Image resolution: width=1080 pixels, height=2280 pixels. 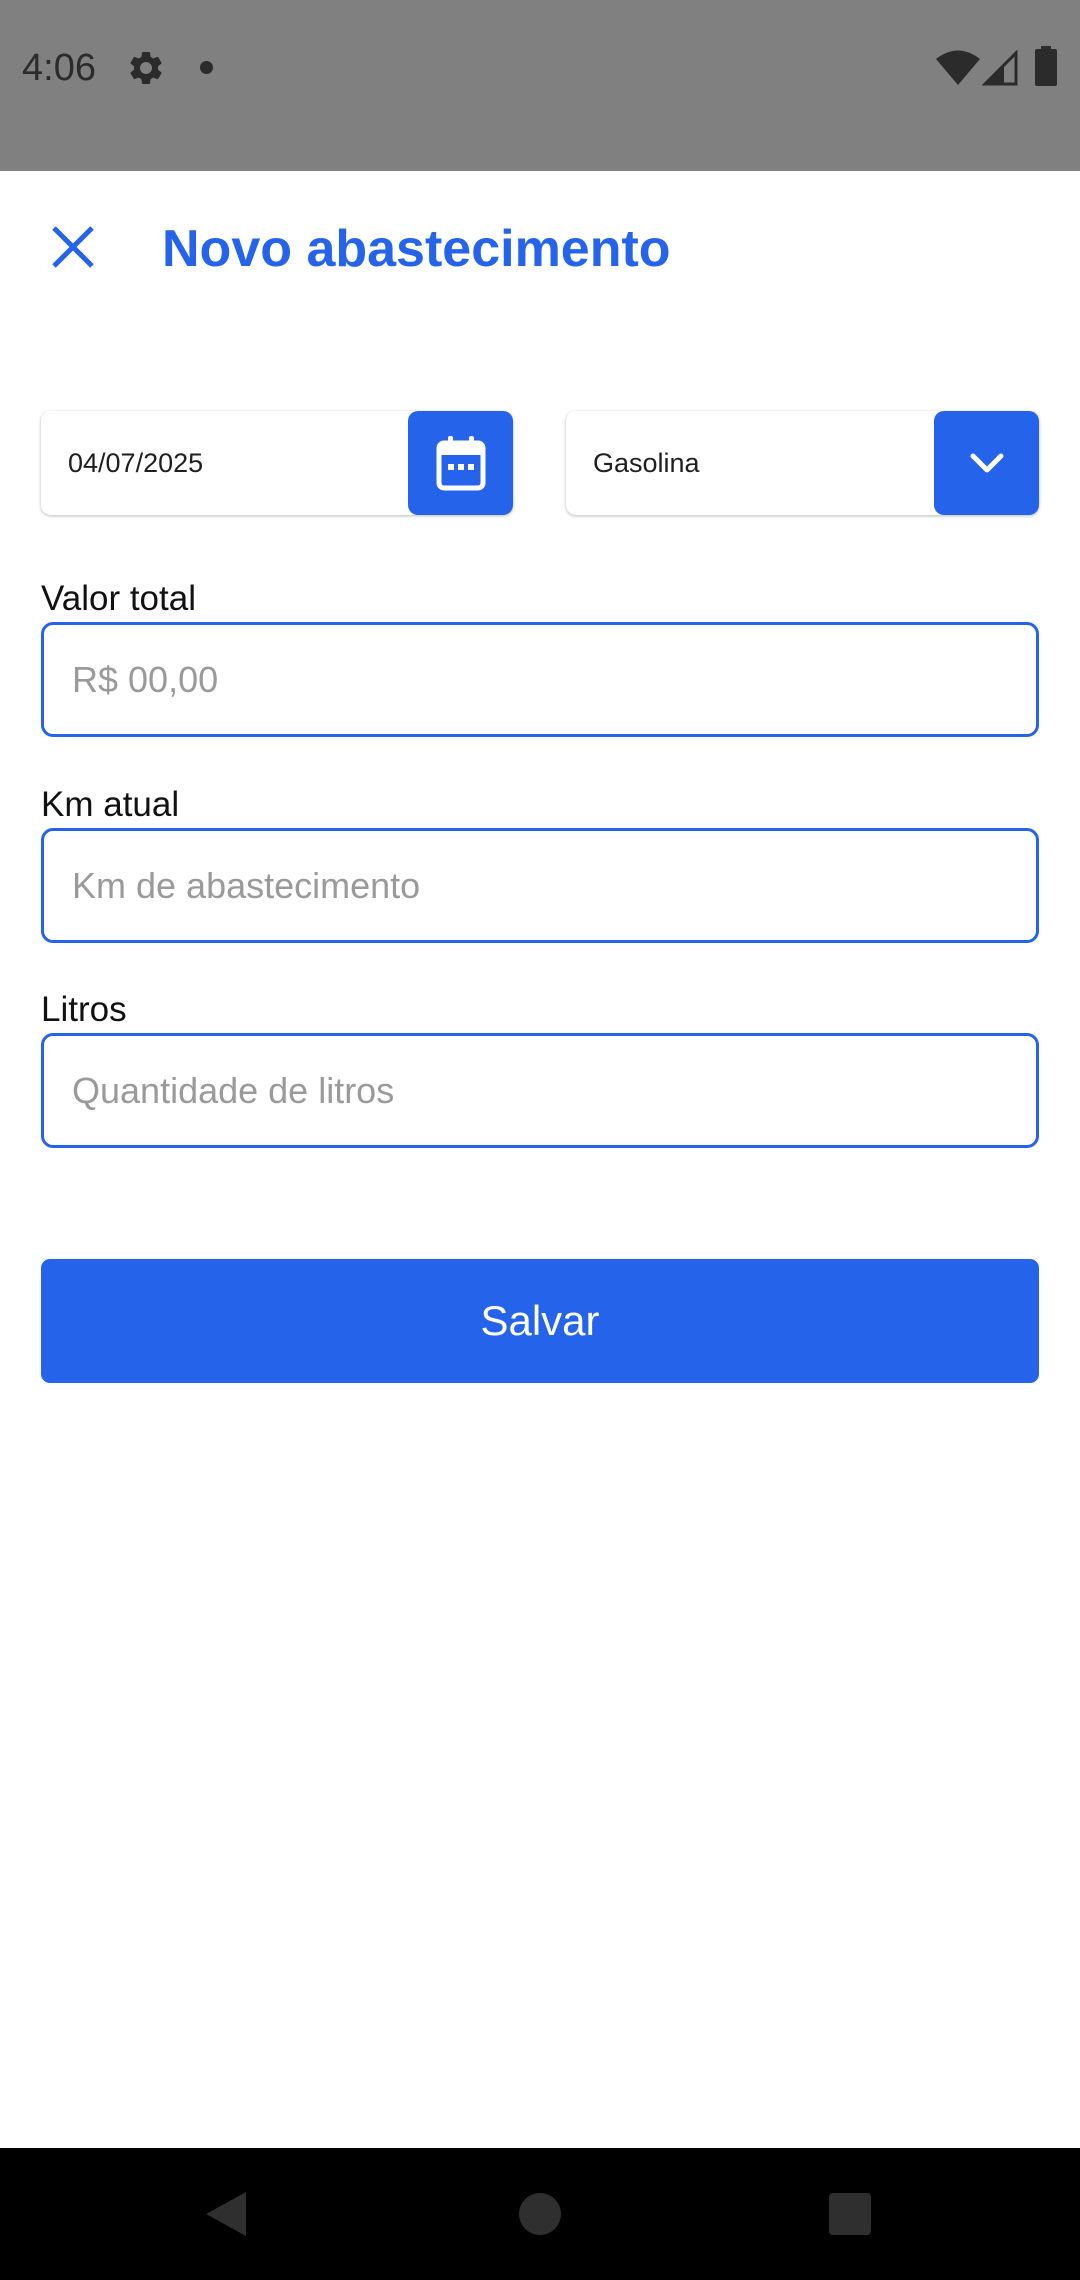 What do you see at coordinates (118, 598) in the screenshot?
I see `valor-total-label: Valor total` at bounding box center [118, 598].